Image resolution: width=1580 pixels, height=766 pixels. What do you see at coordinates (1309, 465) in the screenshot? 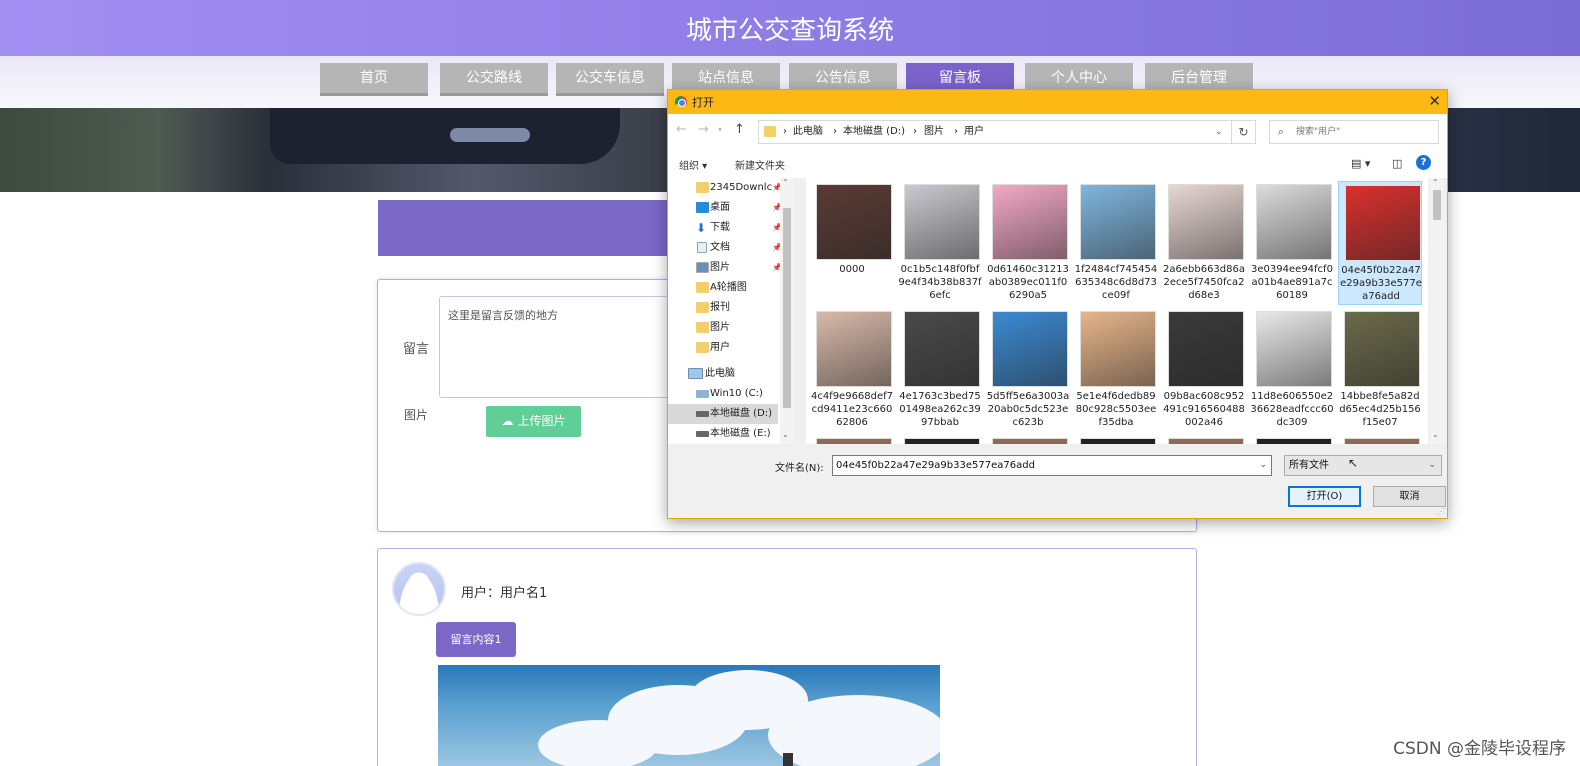
I see `filetype-value: 所有文件` at bounding box center [1309, 465].